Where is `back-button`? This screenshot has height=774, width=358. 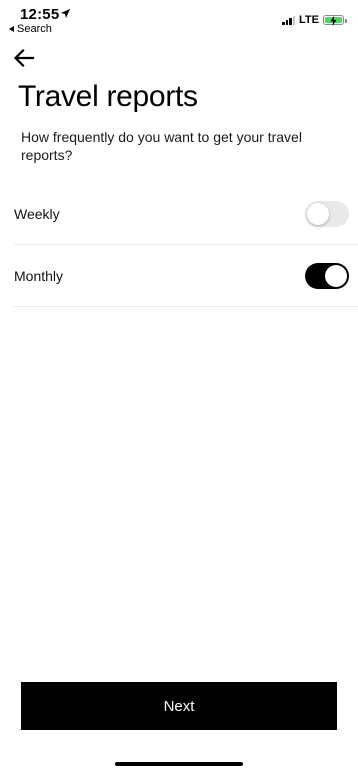 back-button is located at coordinates (24, 58).